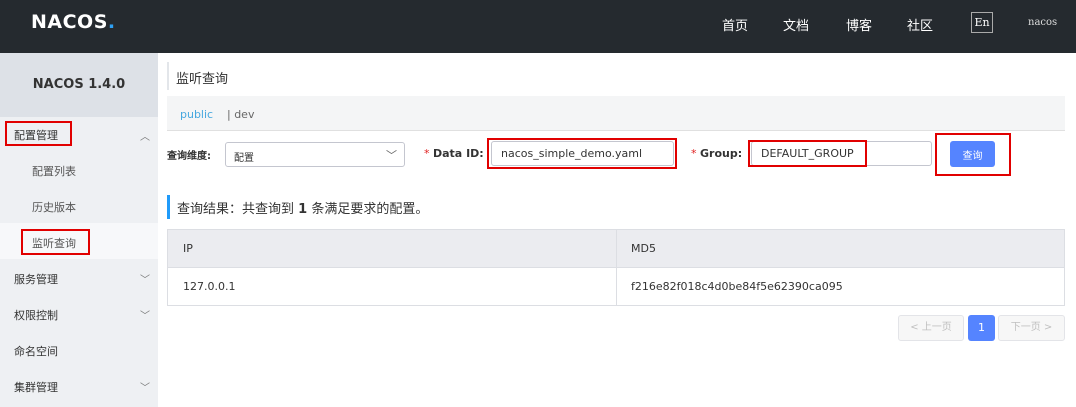 The width and height of the screenshot is (1076, 407). I want to click on sidebar-group-namespace: 命名空间, so click(36, 351).